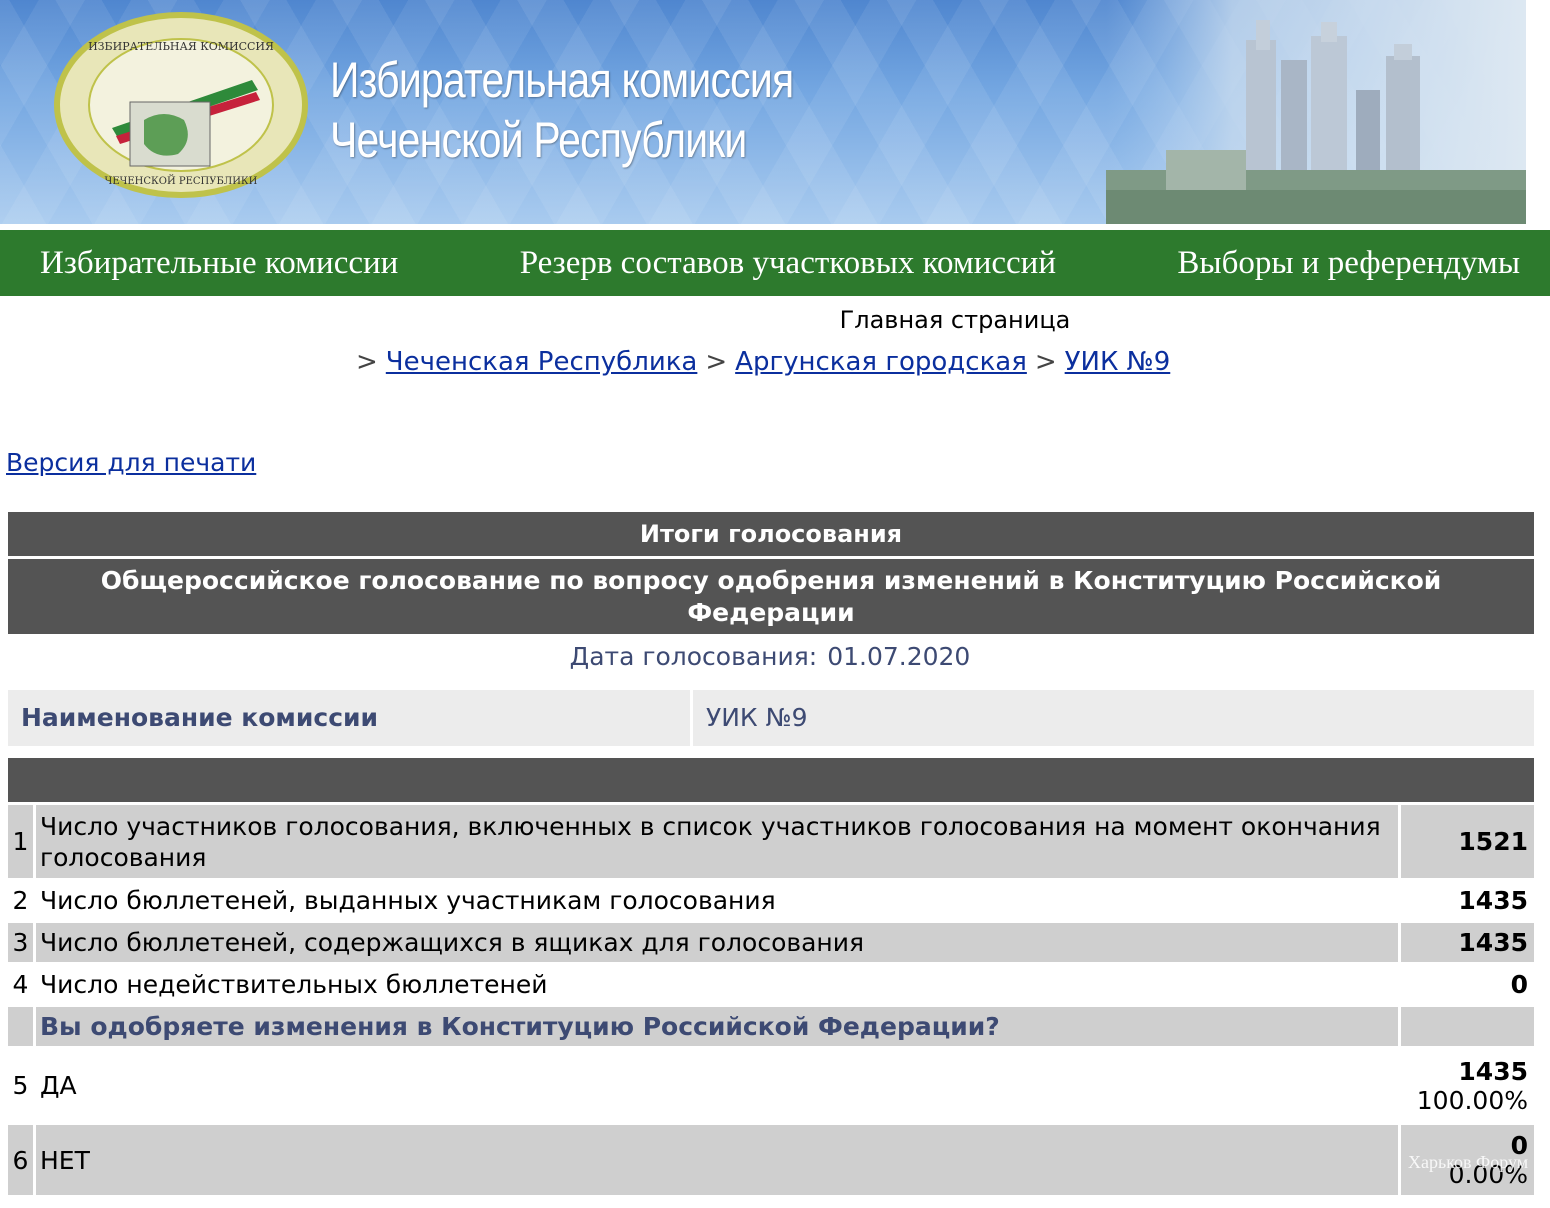  What do you see at coordinates (1467, 1026) in the screenshot?
I see `row-value` at bounding box center [1467, 1026].